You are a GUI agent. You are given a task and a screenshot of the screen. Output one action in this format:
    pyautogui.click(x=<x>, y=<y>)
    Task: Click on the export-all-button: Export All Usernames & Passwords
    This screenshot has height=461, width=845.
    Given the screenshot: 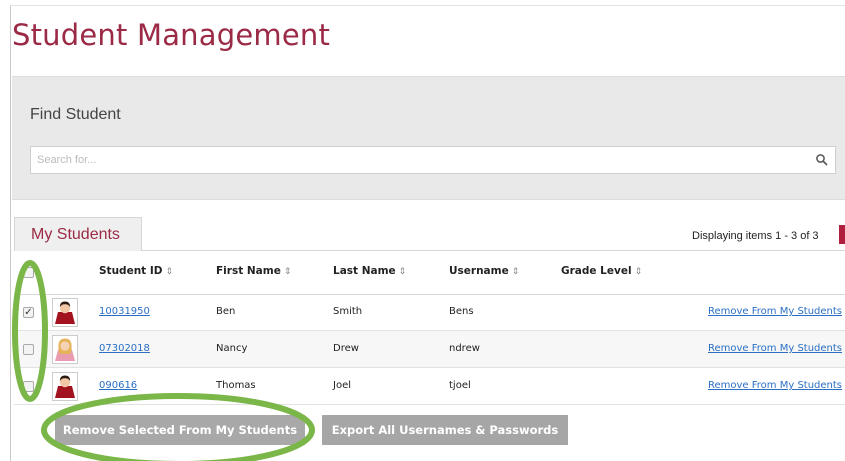 What is the action you would take?
    pyautogui.click(x=445, y=430)
    